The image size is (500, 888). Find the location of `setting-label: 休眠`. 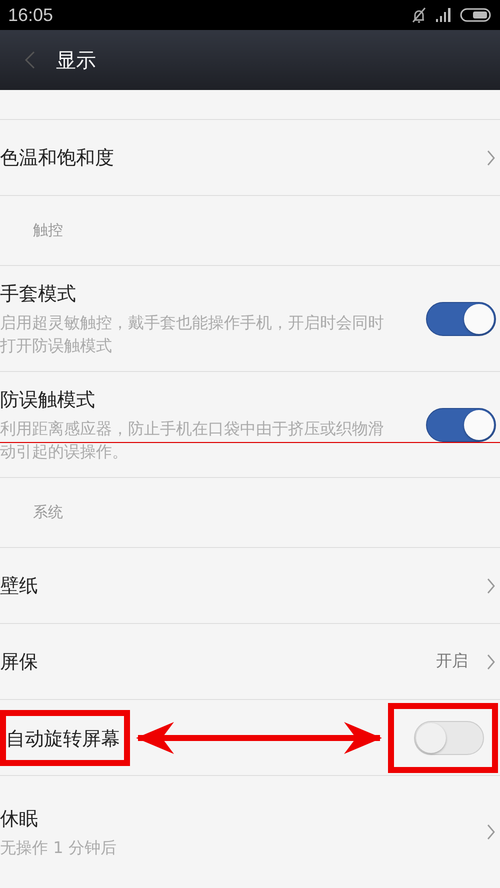

setting-label: 休眠 is located at coordinates (19, 819).